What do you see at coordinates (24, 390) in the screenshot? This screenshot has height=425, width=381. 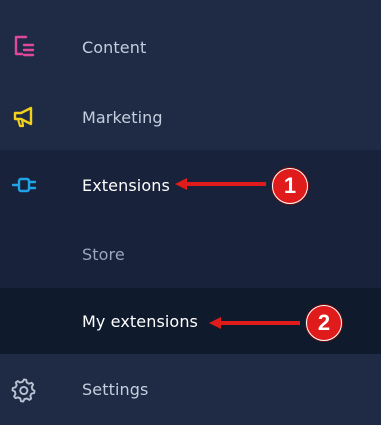 I see `gear-icon` at bounding box center [24, 390].